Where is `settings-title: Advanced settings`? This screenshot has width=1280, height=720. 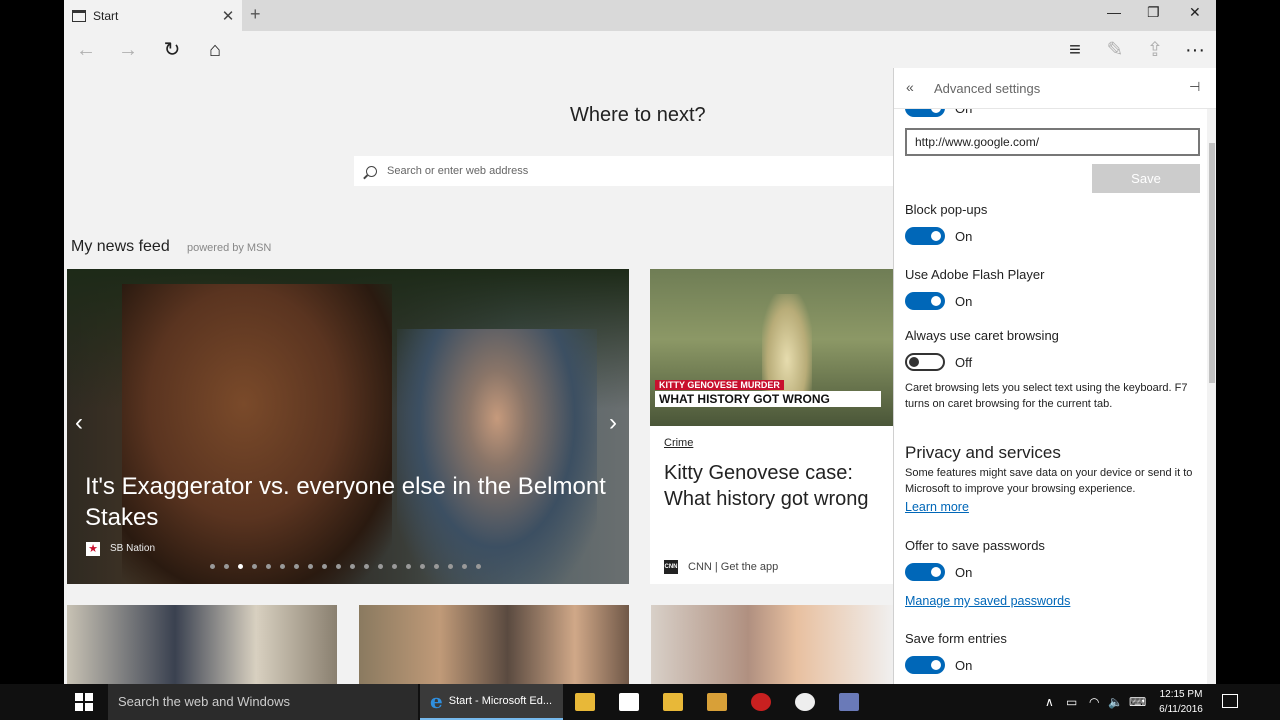
settings-title: Advanced settings is located at coordinates (987, 88).